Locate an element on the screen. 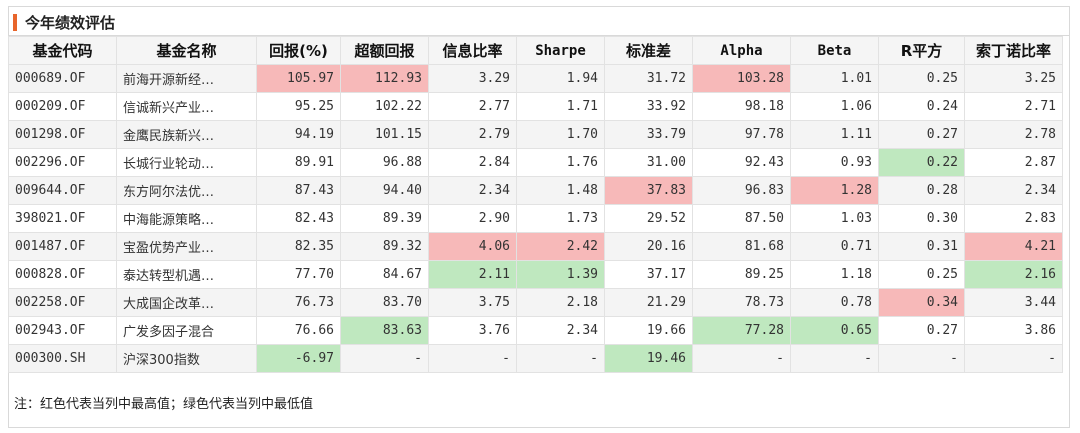 Image resolution: width=1080 pixels, height=433 pixels. cell-value: 112.93 is located at coordinates (384, 78).